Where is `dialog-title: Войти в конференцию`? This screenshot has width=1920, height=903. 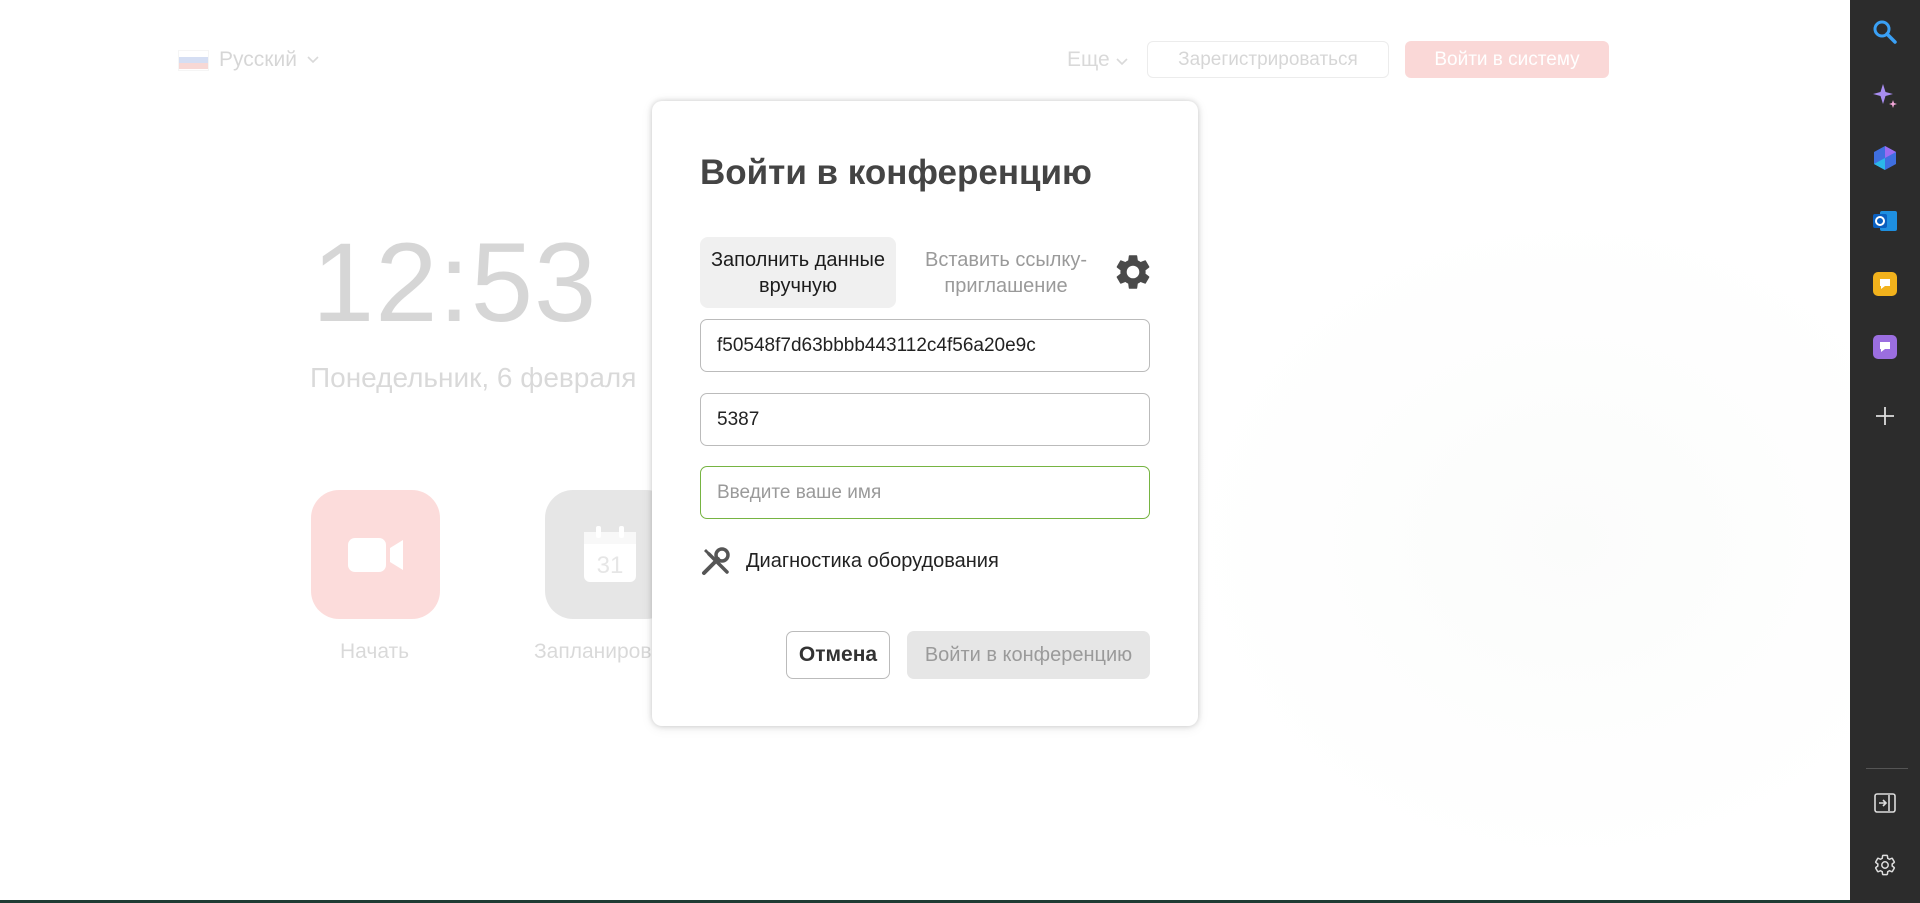
dialog-title: Войти в конференцию is located at coordinates (896, 172).